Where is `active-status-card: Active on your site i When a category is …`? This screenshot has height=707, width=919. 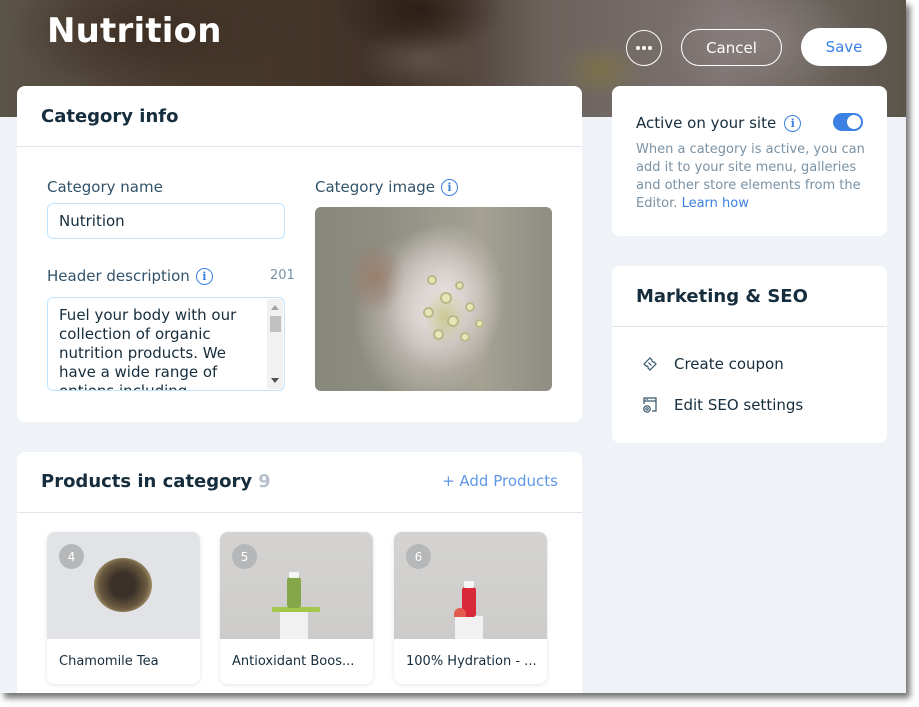
active-status-card: Active on your site i When a category is … is located at coordinates (749, 161).